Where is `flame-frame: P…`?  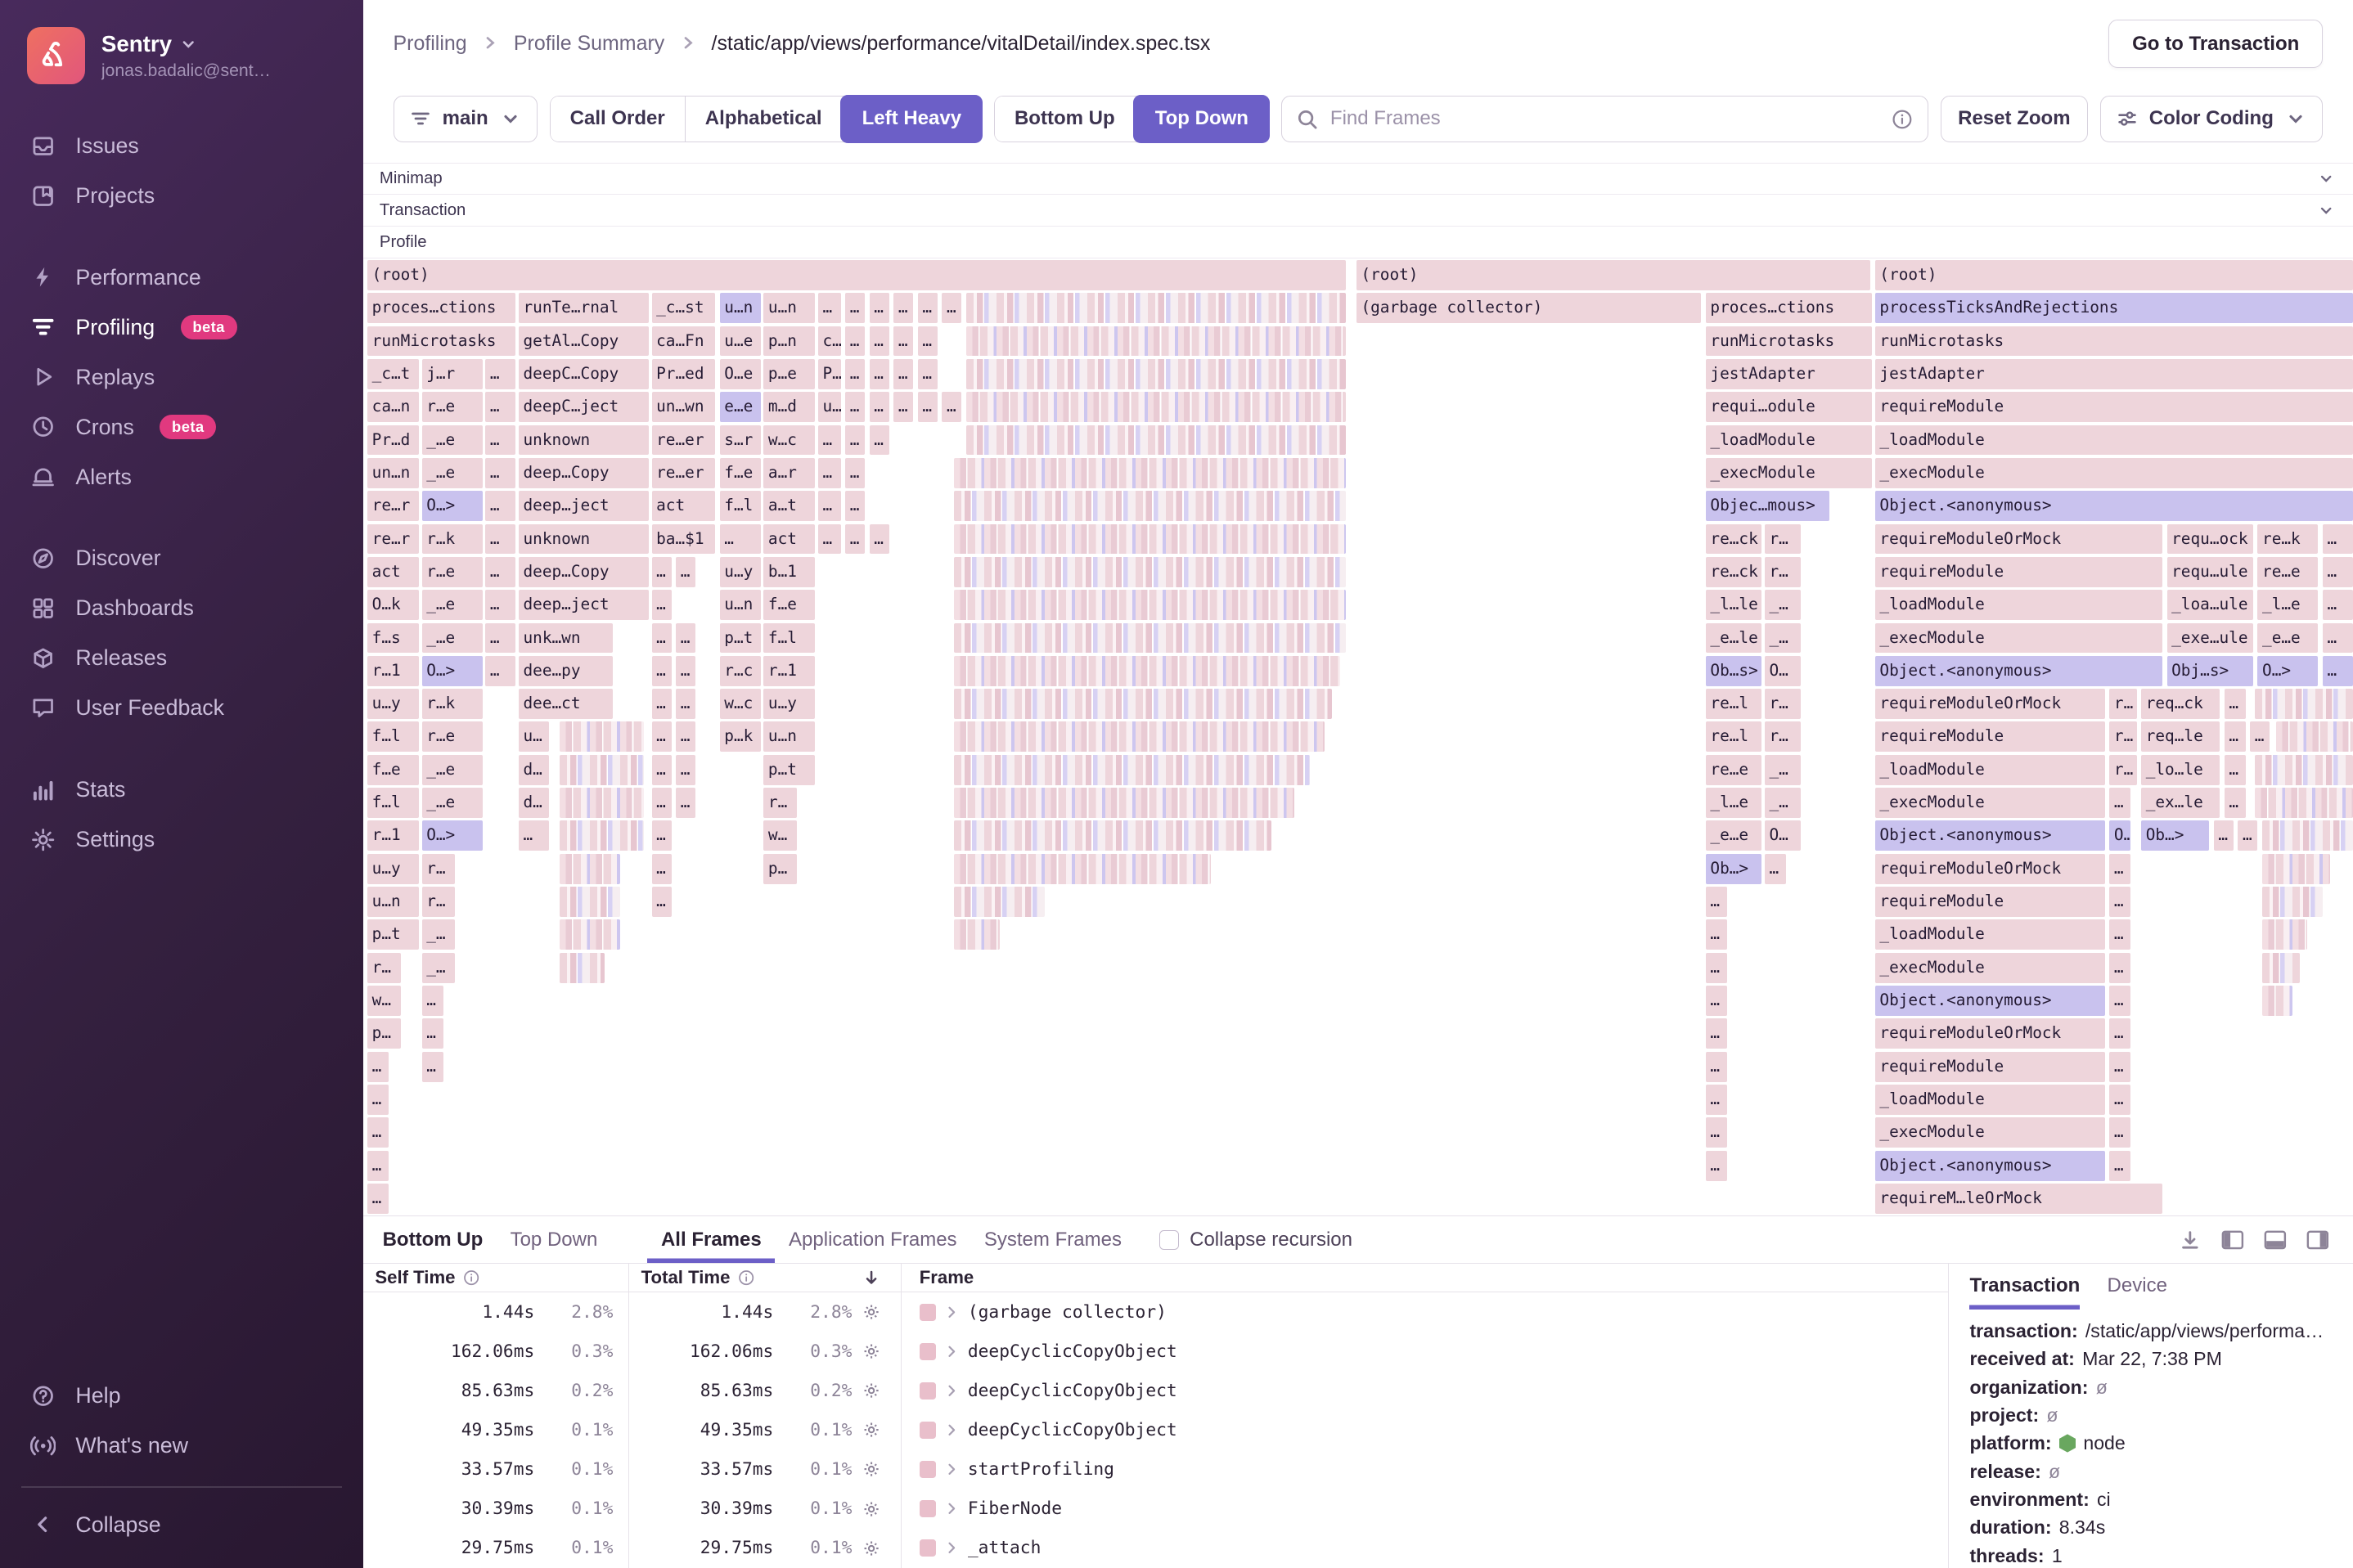 flame-frame: P… is located at coordinates (829, 373).